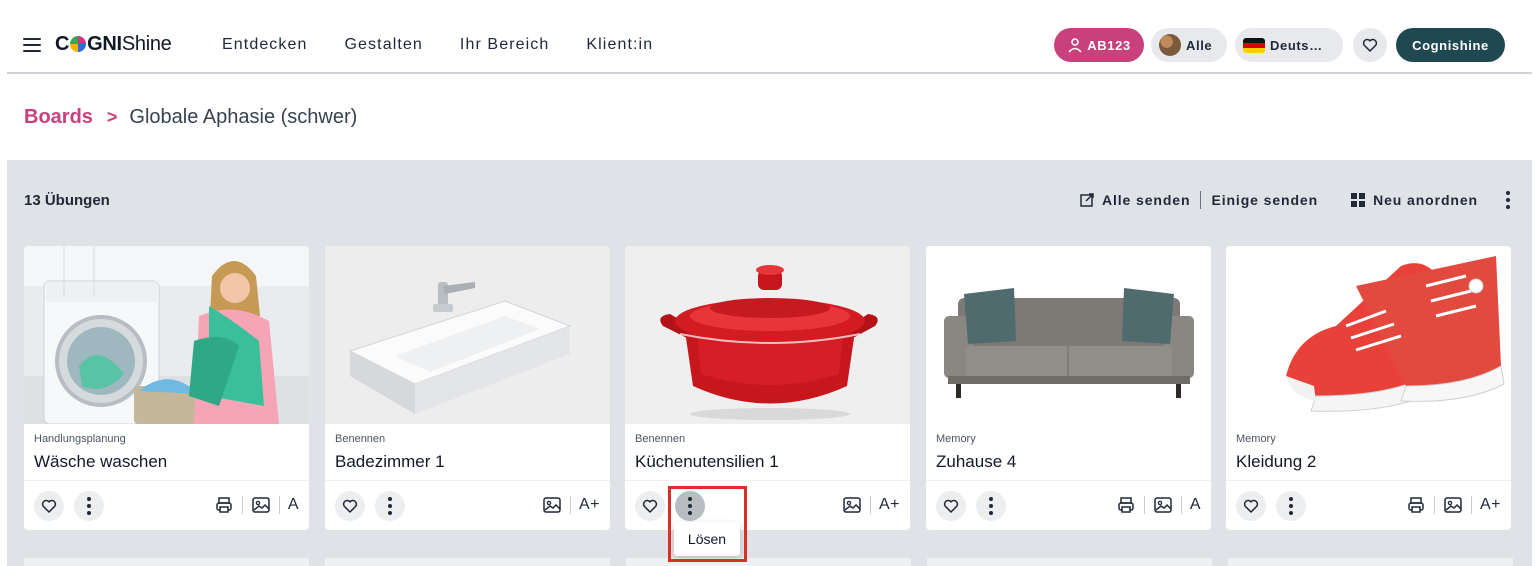 The height and width of the screenshot is (566, 1536). I want to click on exercise-card: Memory Zuhause 4 A, so click(1068, 388).